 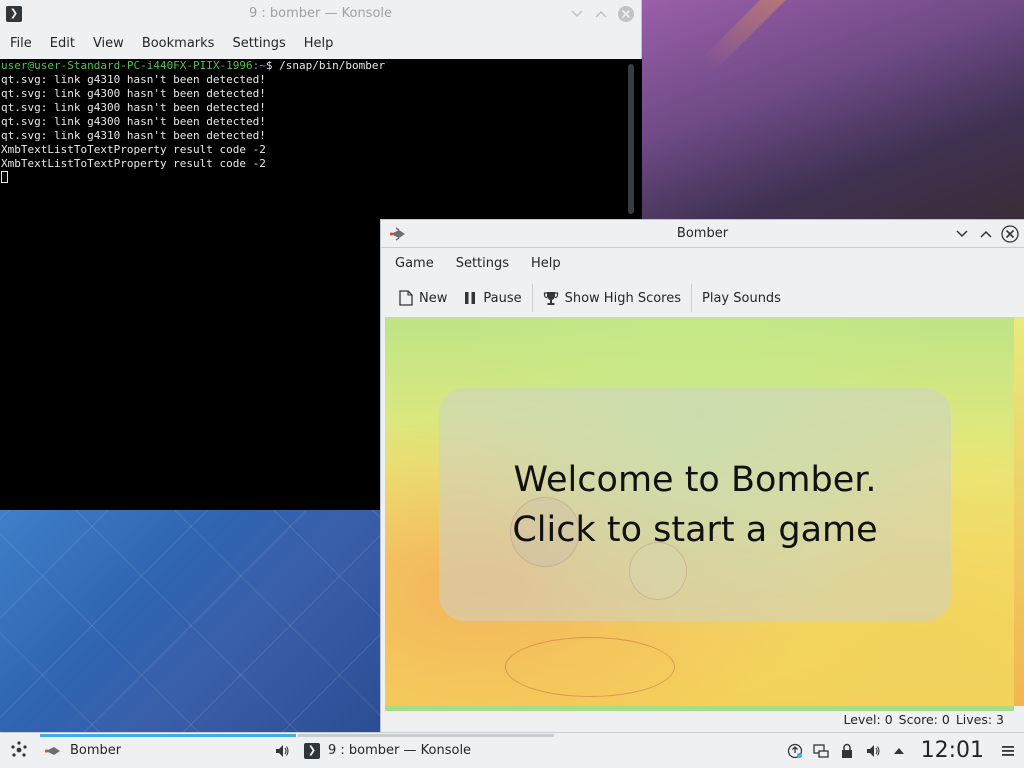 I want to click on play-sounds-toggle: Play Sounds, so click(x=741, y=298).